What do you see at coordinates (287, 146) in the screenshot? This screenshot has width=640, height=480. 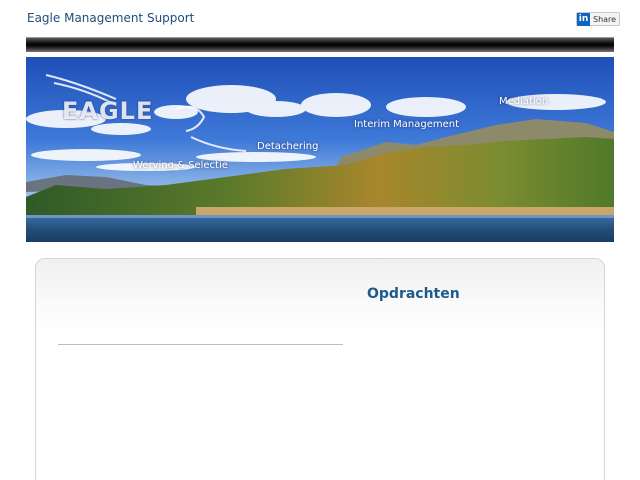 I see `link-detachering: Detachering` at bounding box center [287, 146].